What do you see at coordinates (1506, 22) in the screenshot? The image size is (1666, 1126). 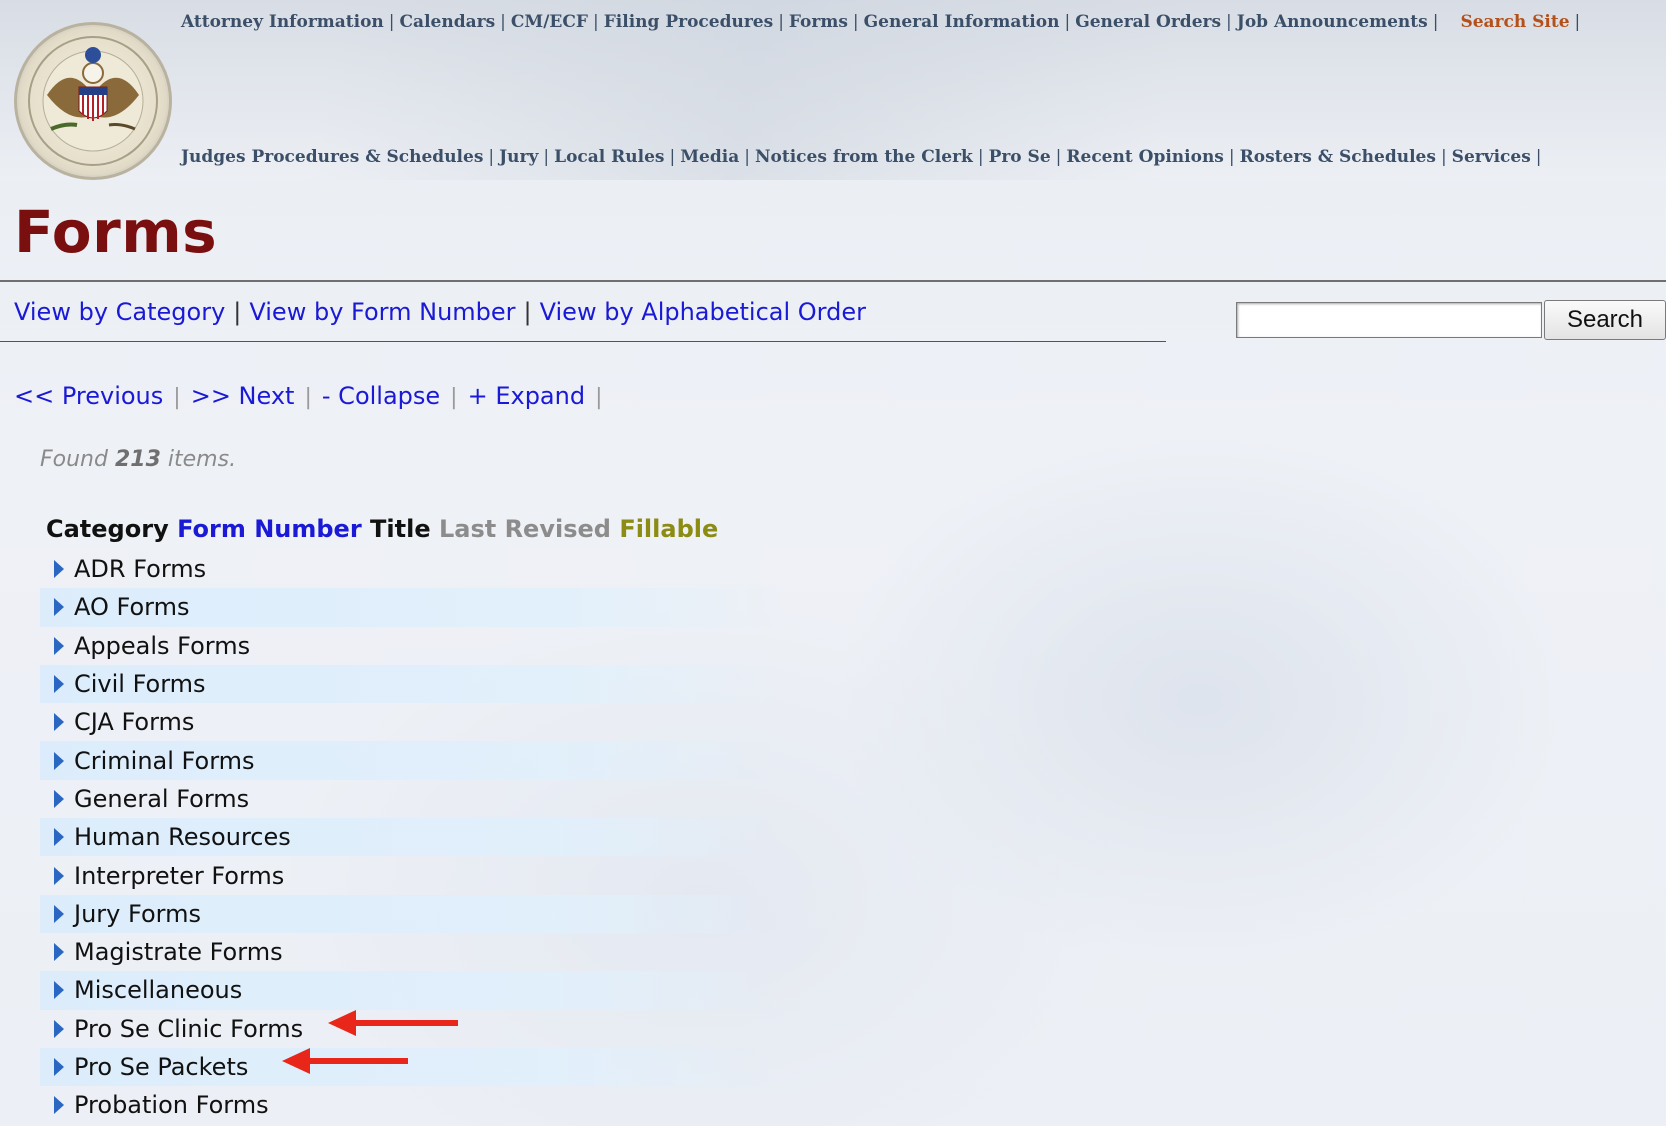 I see `nav-search-site: Search Site` at bounding box center [1506, 22].